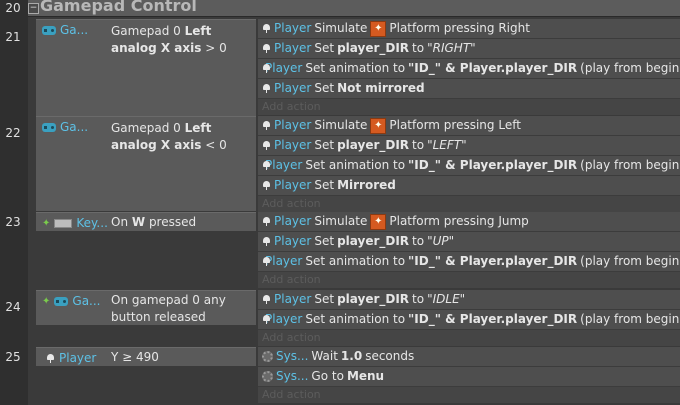 This screenshot has height=405, width=680. Describe the element at coordinates (118, 7) in the screenshot. I see `group-title: Gamepad Control` at that location.